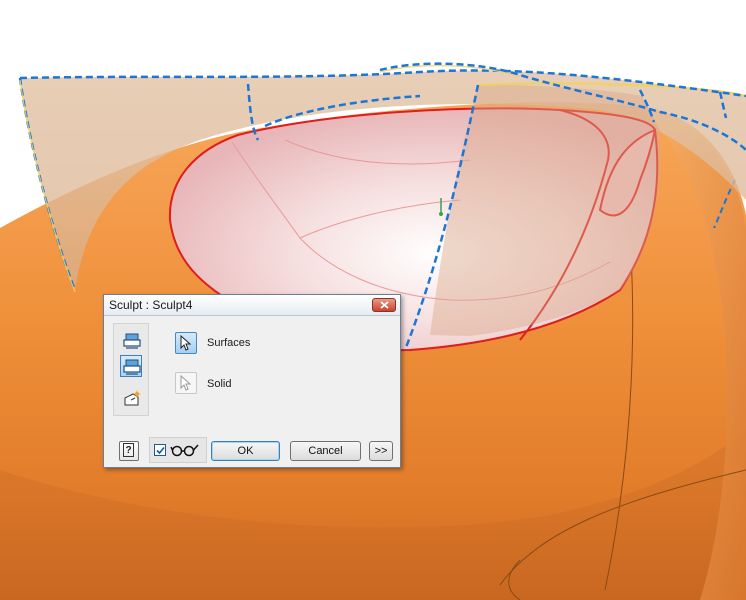  What do you see at coordinates (184, 450) in the screenshot?
I see `glasses-icon` at bounding box center [184, 450].